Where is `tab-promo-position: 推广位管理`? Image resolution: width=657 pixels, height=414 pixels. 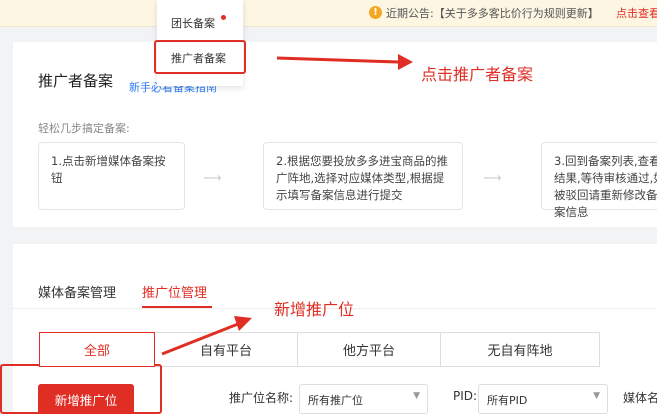 tab-promo-position: 推广位管理 is located at coordinates (174, 291).